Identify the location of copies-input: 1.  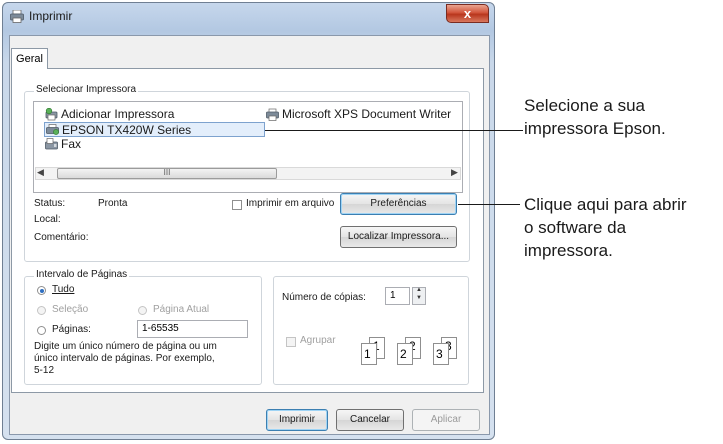
(397, 296).